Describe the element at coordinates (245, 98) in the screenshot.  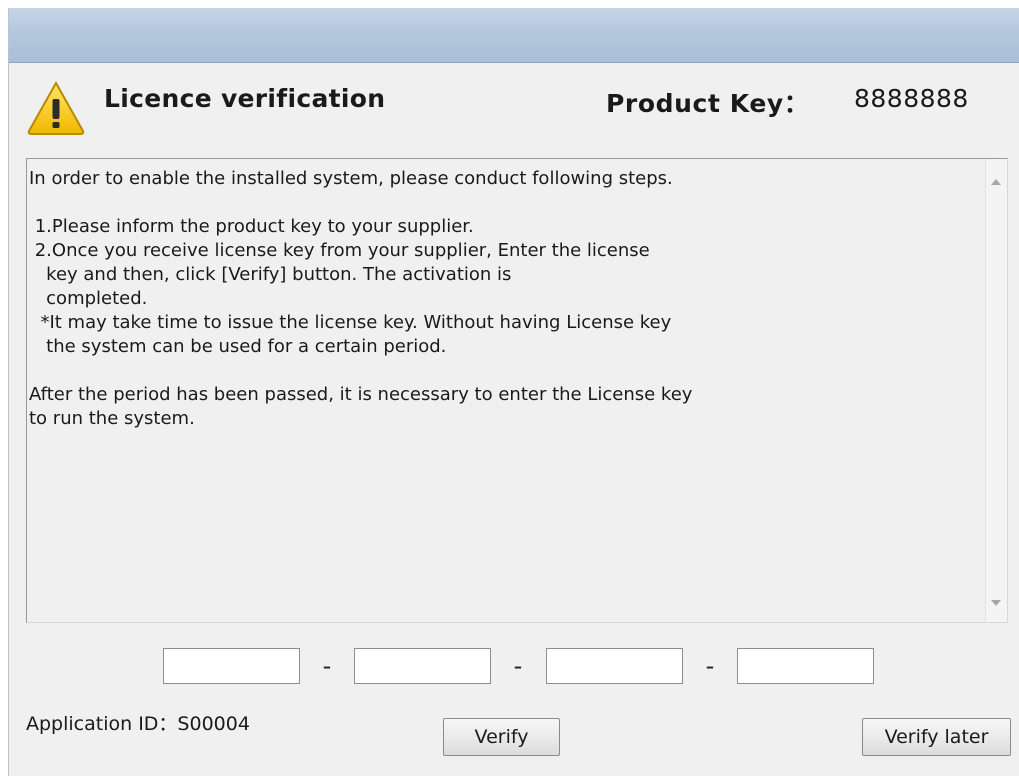
I see `dialog-title: Licence verification` at that location.